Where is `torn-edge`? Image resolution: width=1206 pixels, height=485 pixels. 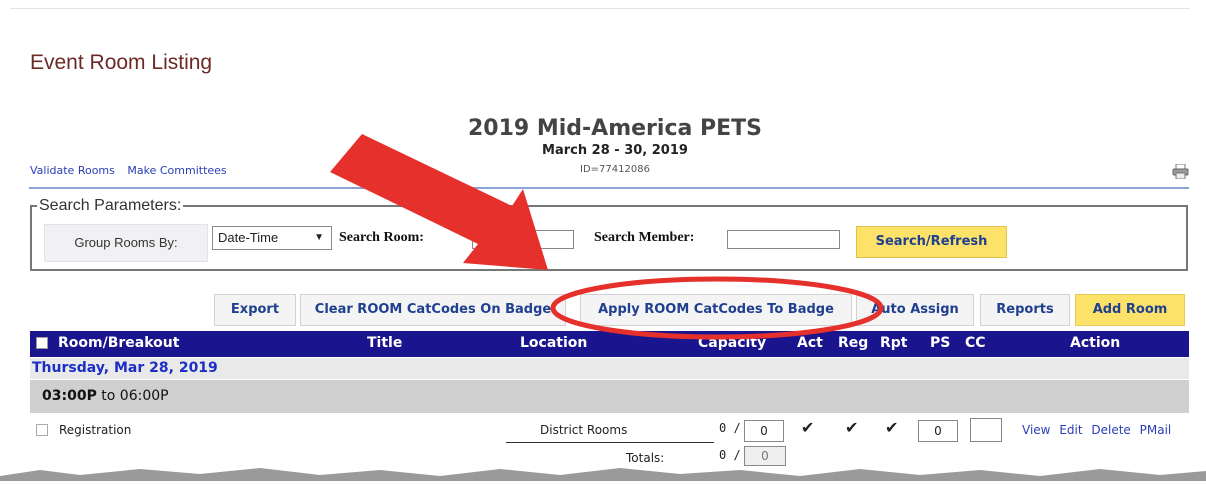
torn-edge is located at coordinates (603, 473).